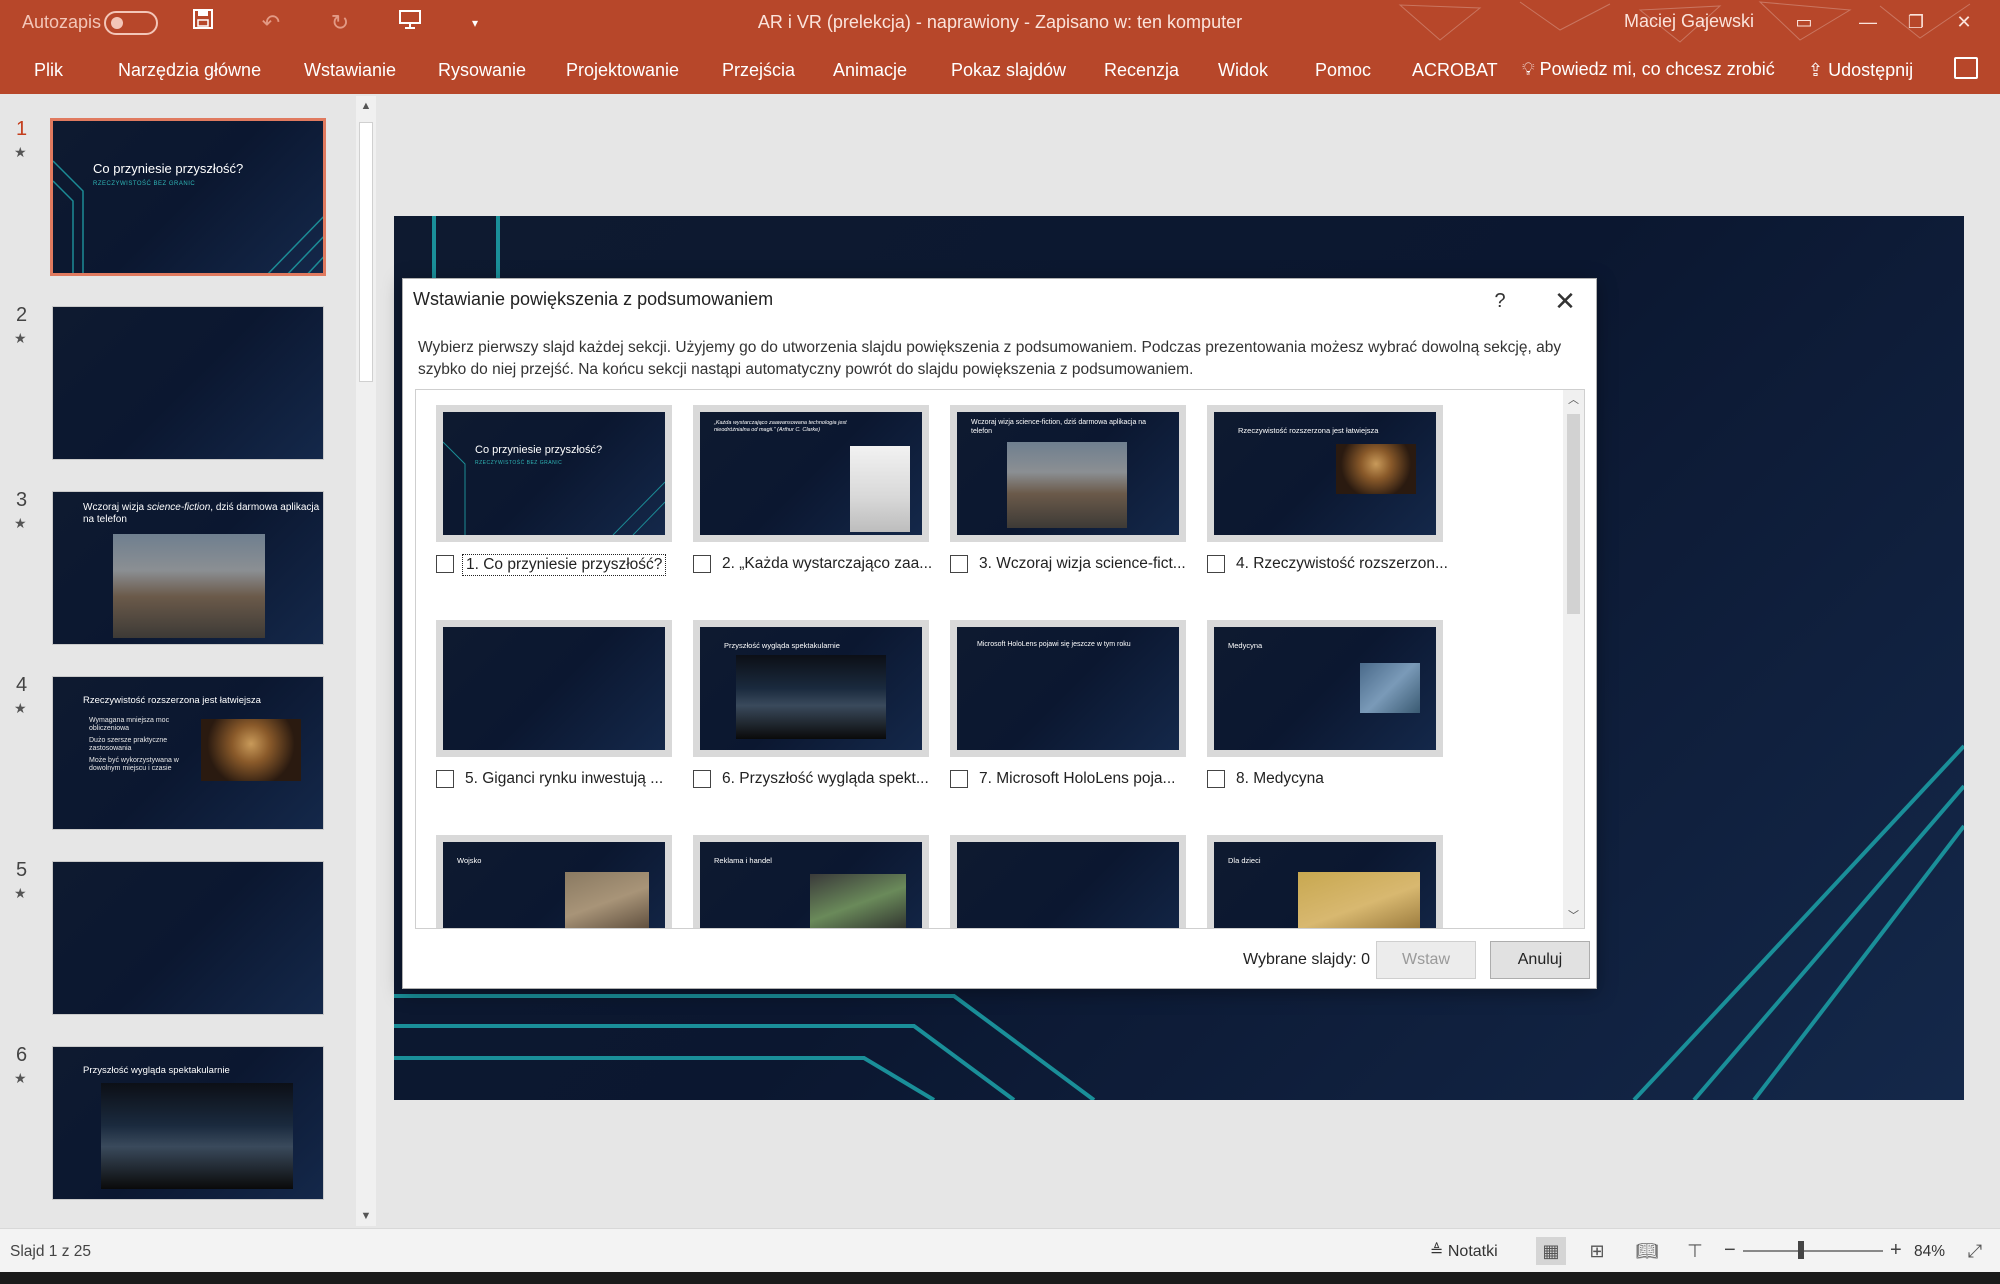  Describe the element at coordinates (1916, 22) in the screenshot. I see `maximize-icon: ❐` at that location.